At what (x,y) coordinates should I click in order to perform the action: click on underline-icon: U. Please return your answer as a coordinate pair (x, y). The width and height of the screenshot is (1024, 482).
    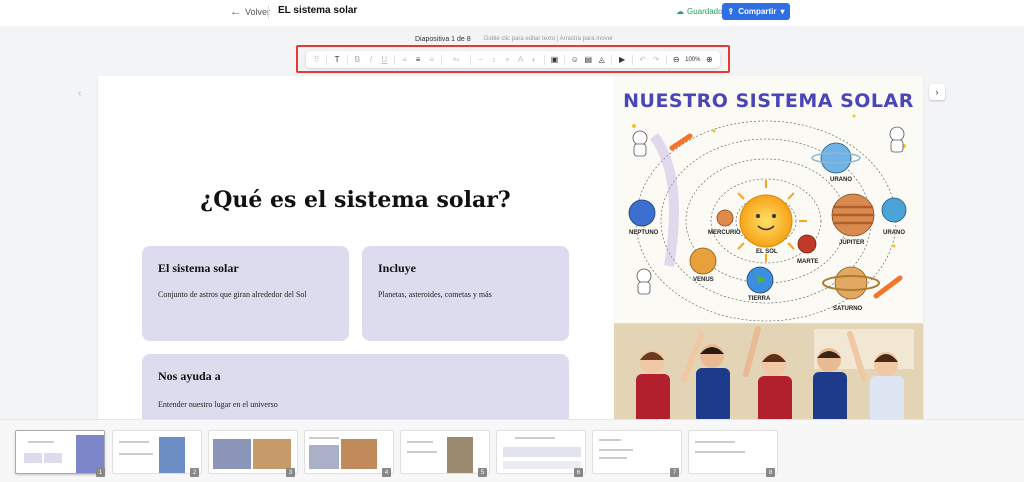
    Looking at the image, I should click on (384, 59).